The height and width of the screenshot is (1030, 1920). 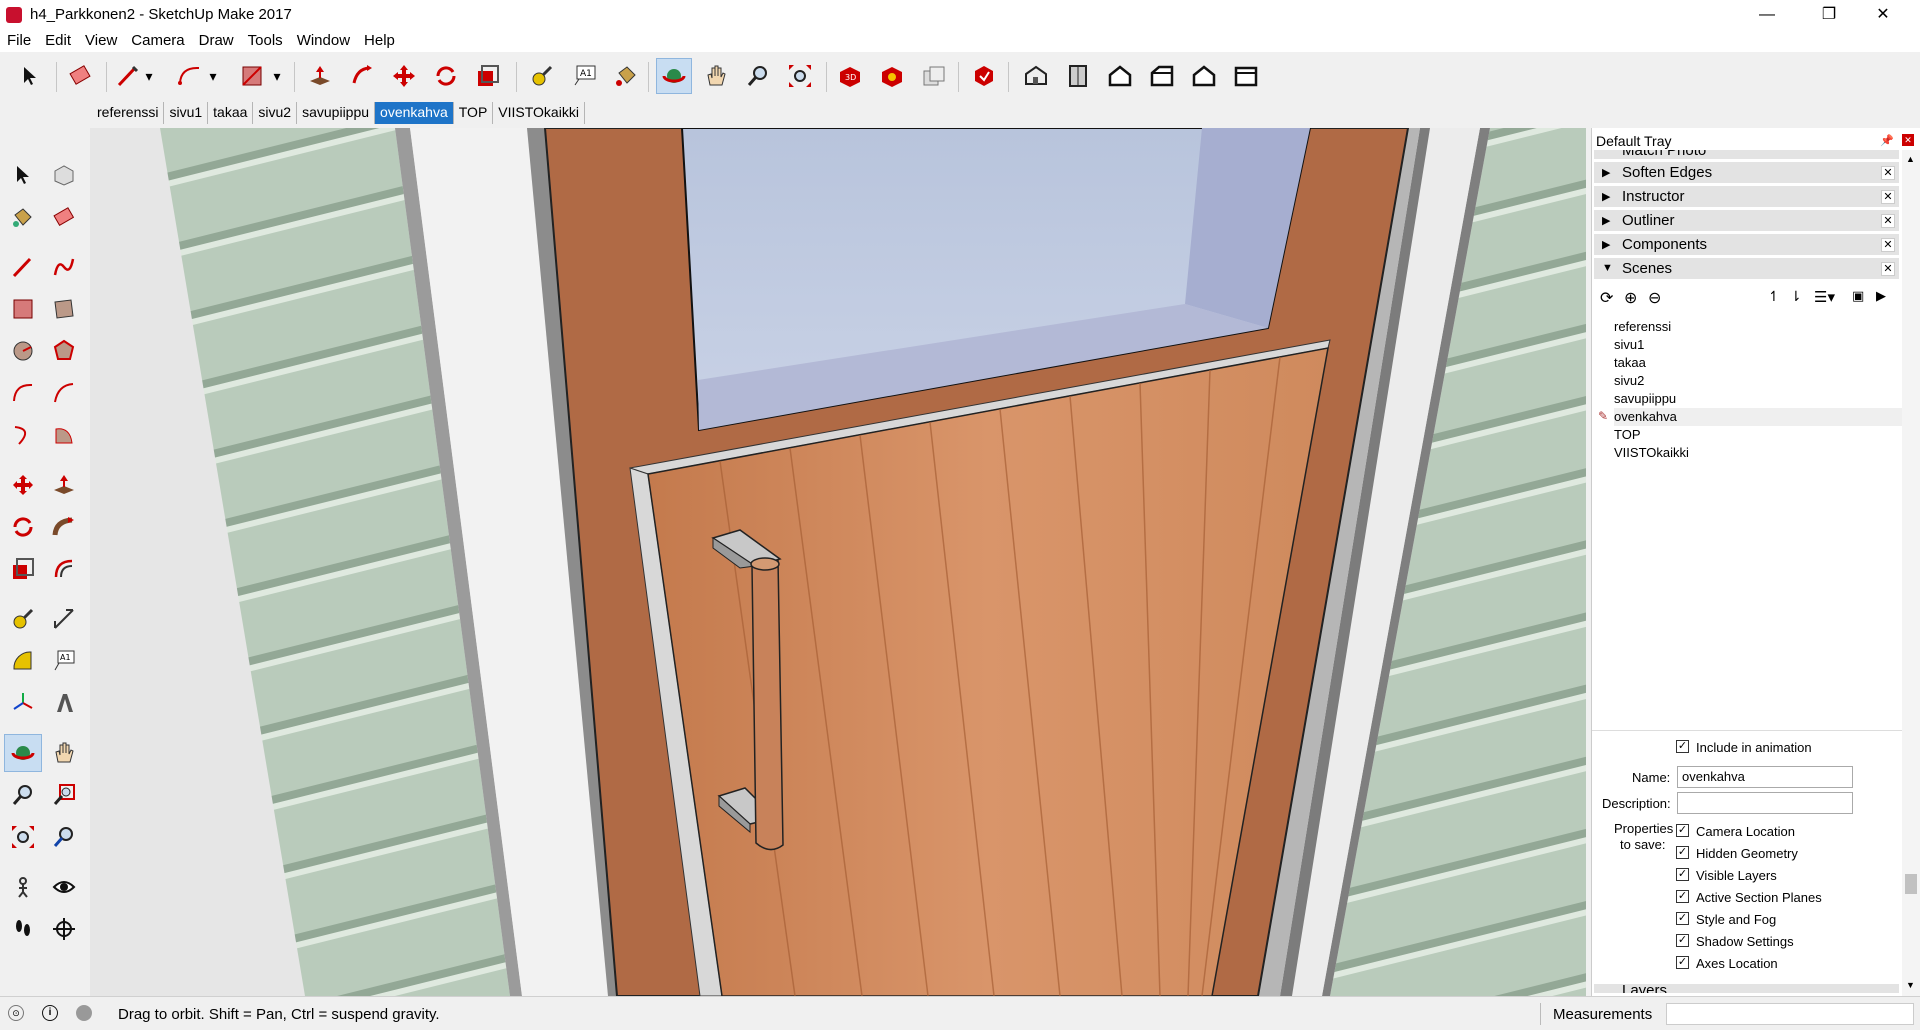 I want to click on two-point-arc-icon, so click(x=64, y=393).